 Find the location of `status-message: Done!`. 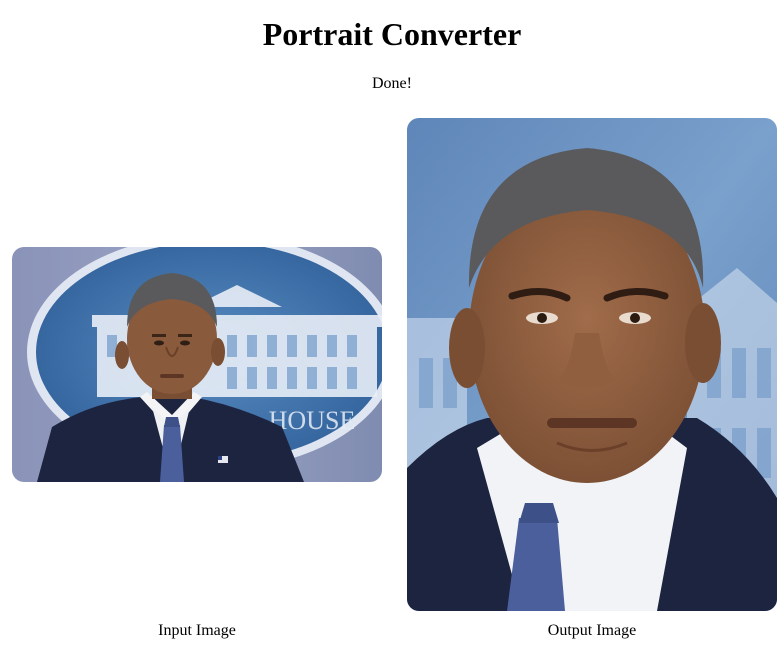

status-message: Done! is located at coordinates (392, 83).